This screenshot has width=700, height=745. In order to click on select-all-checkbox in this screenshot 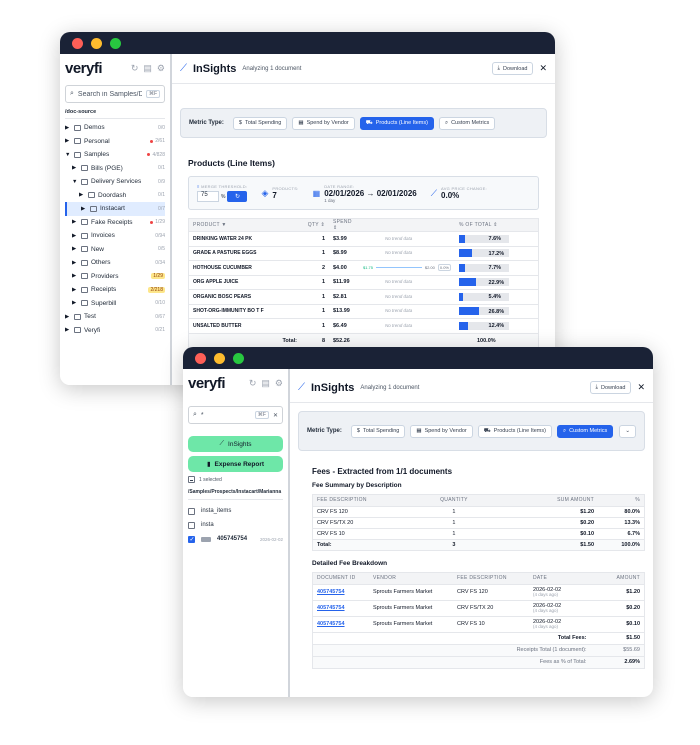, I will do `click(191, 479)`.